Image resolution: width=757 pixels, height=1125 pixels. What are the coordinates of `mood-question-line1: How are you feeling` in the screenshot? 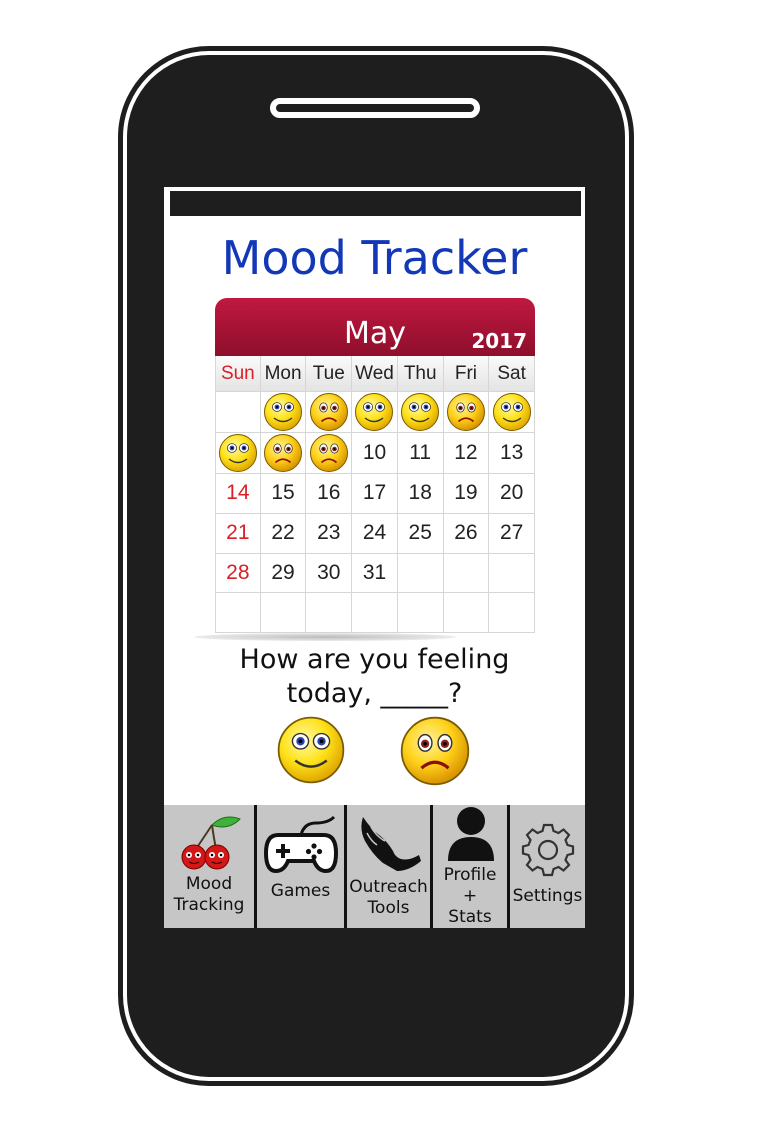 It's located at (374, 659).